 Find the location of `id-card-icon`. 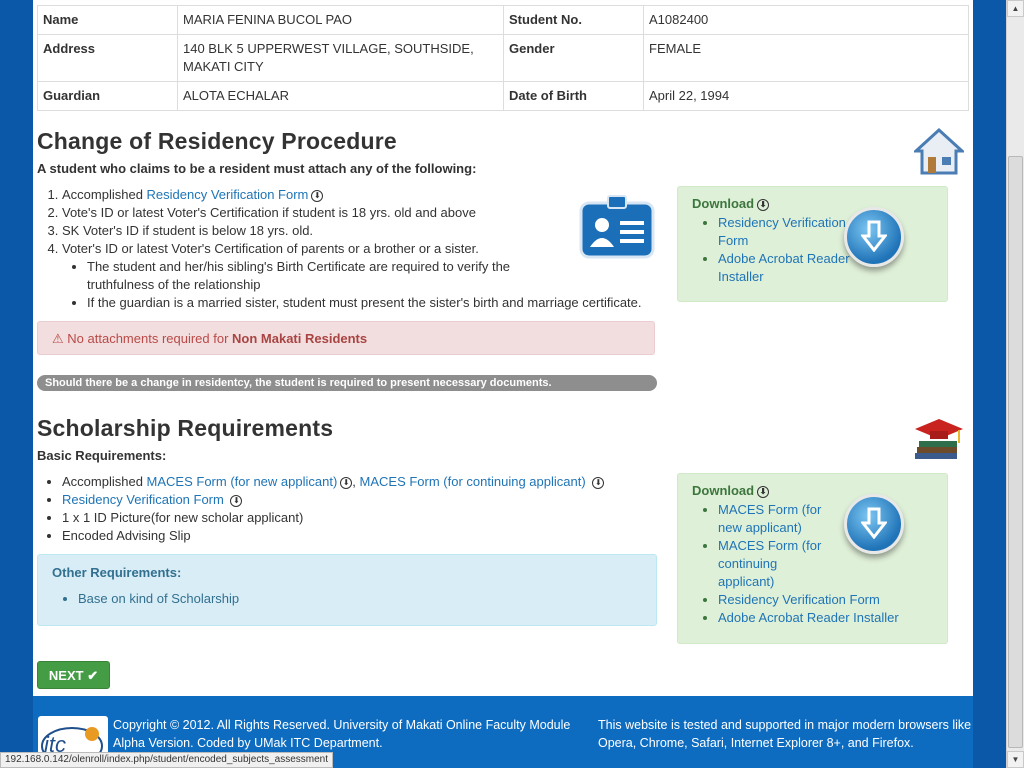

id-card-icon is located at coordinates (617, 227).